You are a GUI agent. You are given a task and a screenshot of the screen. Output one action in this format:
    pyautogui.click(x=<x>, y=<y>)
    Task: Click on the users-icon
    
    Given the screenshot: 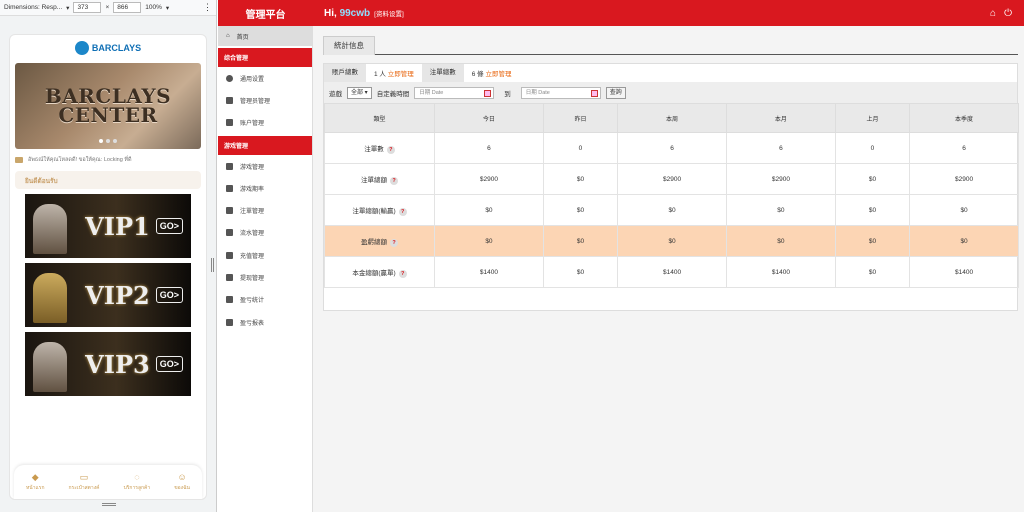 What is the action you would take?
    pyautogui.click(x=229, y=100)
    